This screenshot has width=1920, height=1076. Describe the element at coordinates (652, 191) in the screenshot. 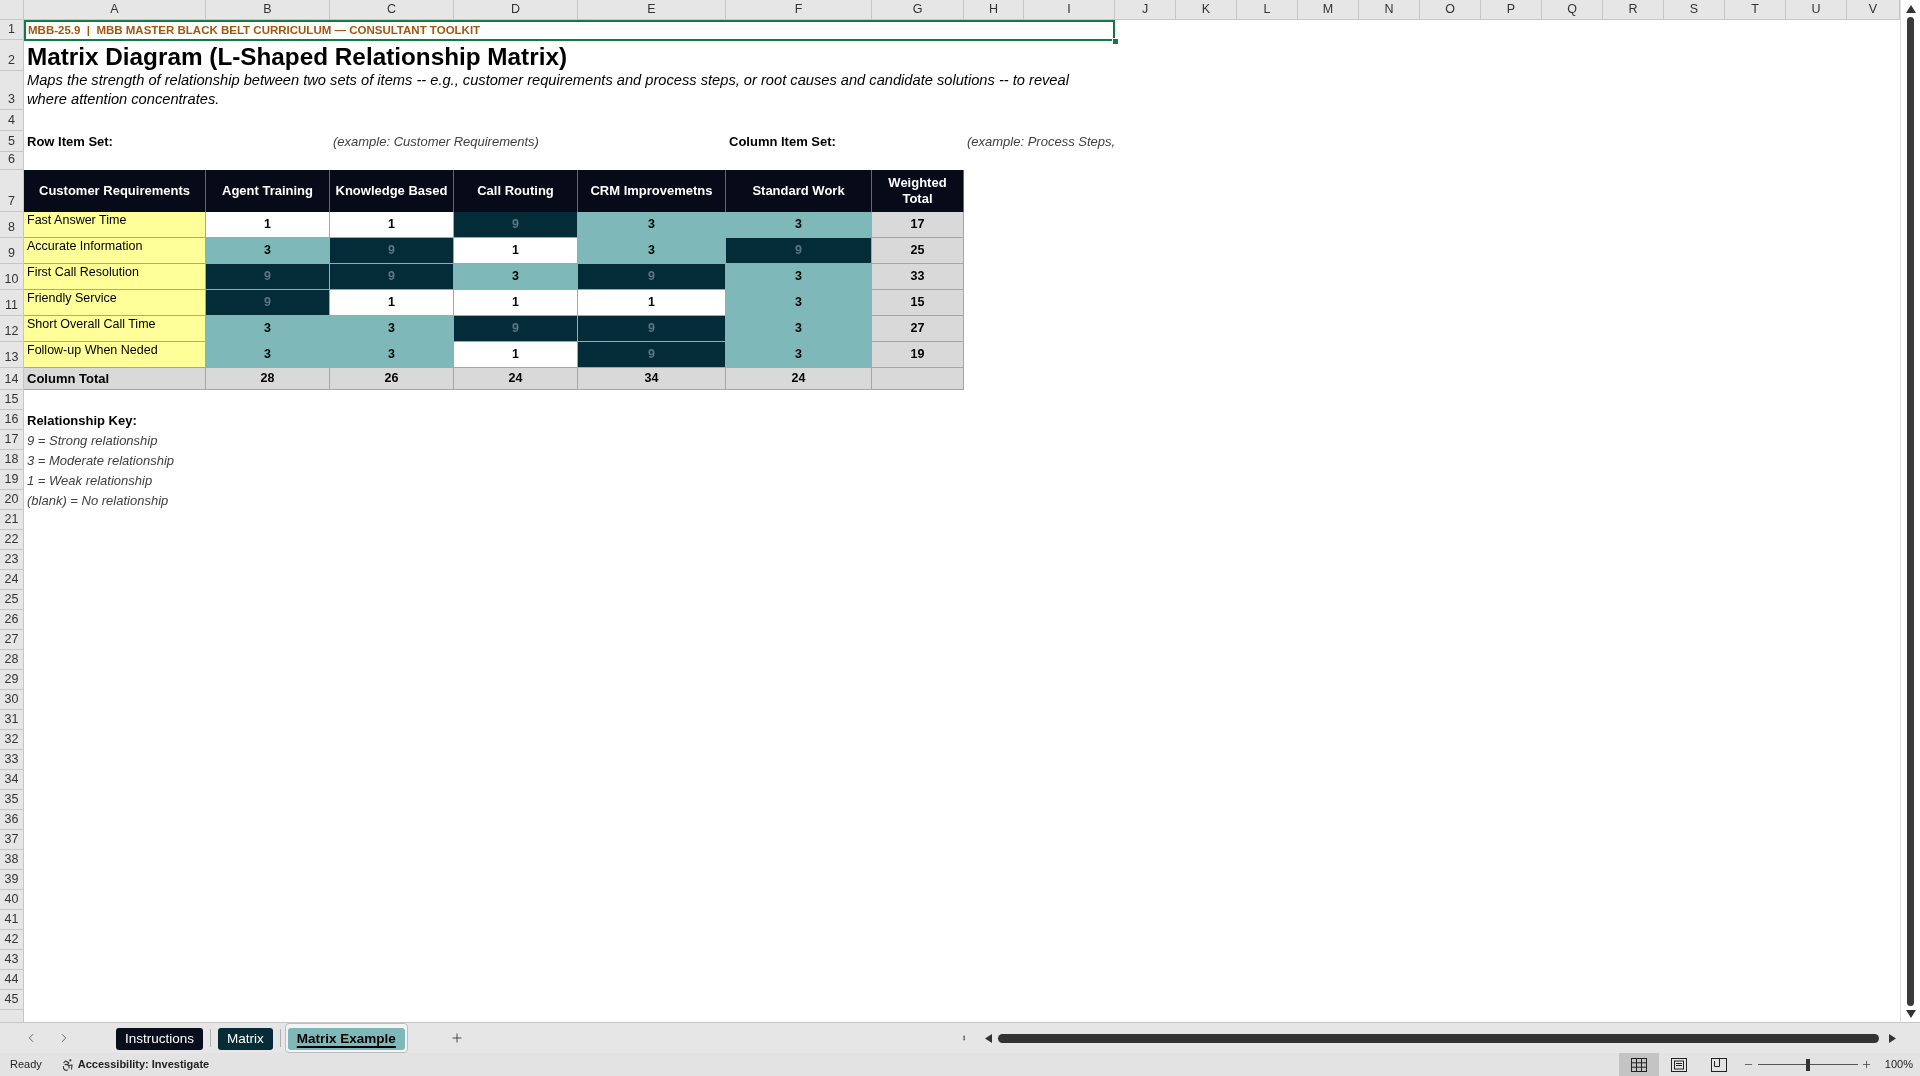

I see `column-heading: CRM Improvemetns` at that location.